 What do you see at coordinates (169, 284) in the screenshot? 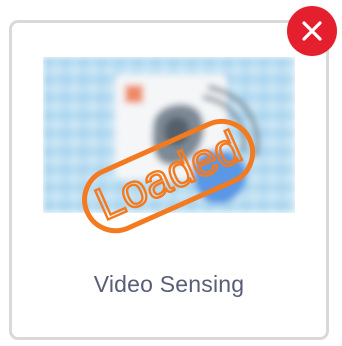
I see `extension-title: Video Sensing` at bounding box center [169, 284].